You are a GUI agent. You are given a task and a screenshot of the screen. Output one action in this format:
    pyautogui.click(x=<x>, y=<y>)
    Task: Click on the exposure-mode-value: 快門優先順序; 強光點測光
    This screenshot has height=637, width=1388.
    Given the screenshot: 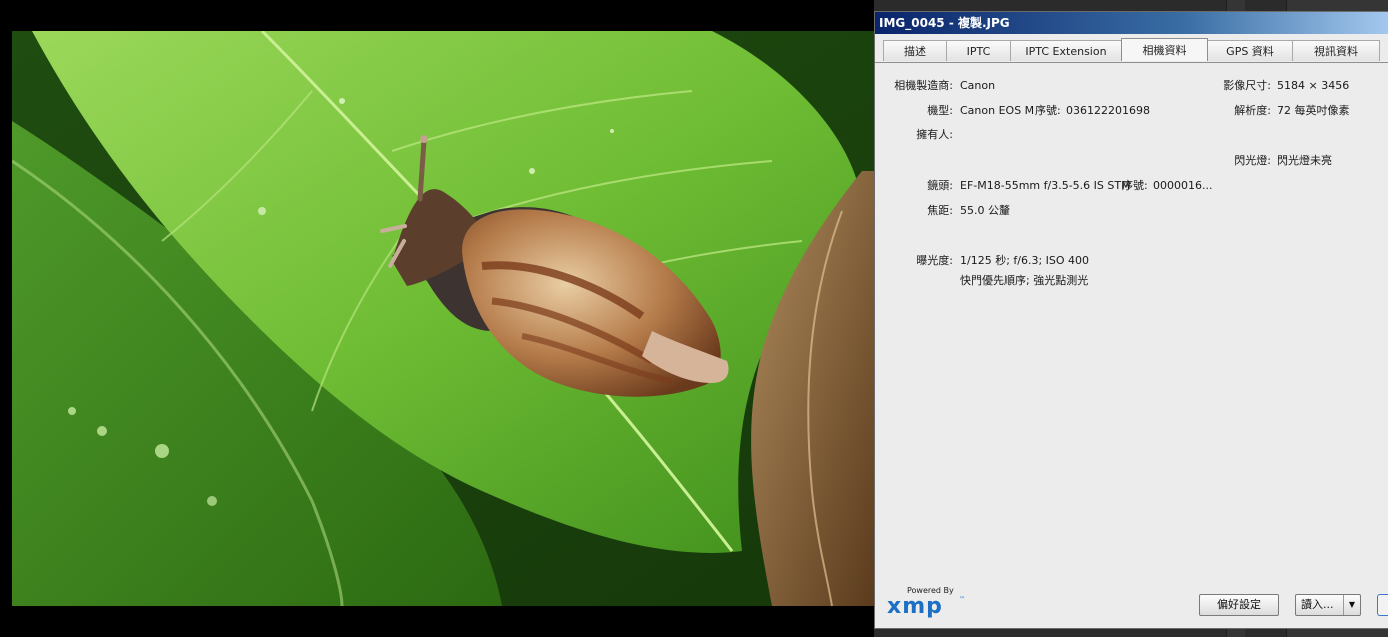 What is the action you would take?
    pyautogui.click(x=1024, y=280)
    